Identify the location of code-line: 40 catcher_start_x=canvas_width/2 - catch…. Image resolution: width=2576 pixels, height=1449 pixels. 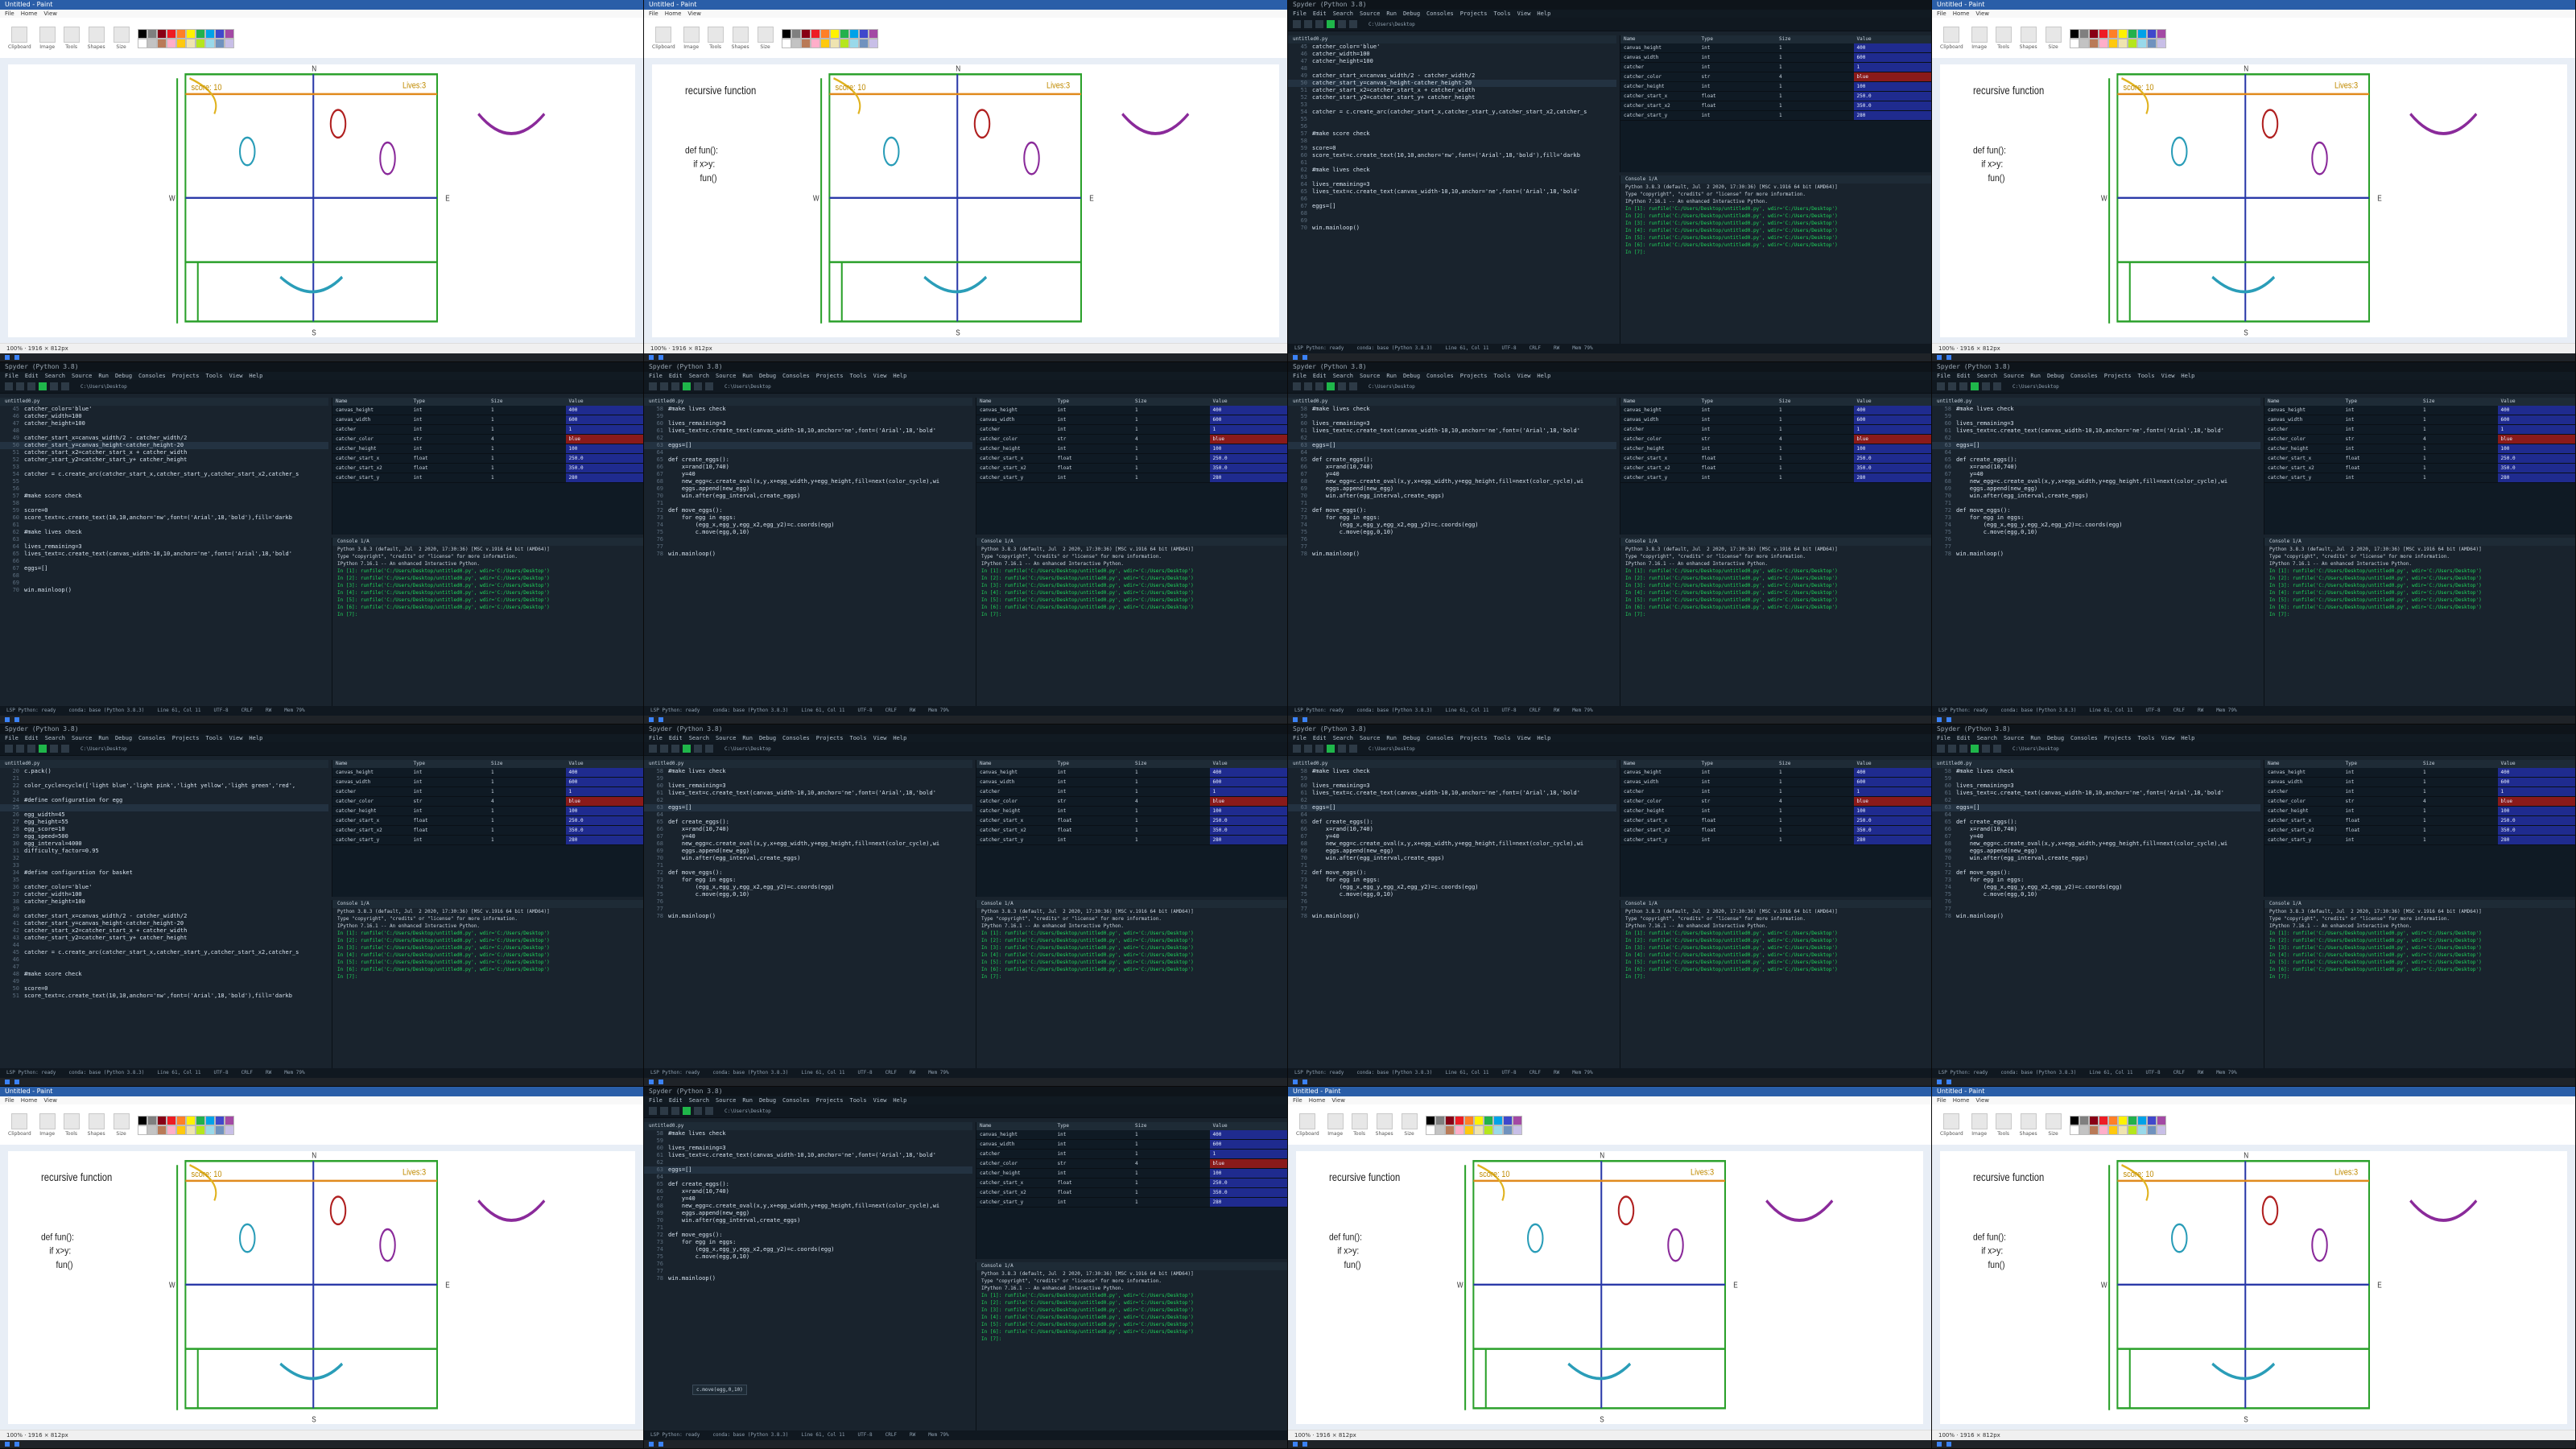
(164, 916).